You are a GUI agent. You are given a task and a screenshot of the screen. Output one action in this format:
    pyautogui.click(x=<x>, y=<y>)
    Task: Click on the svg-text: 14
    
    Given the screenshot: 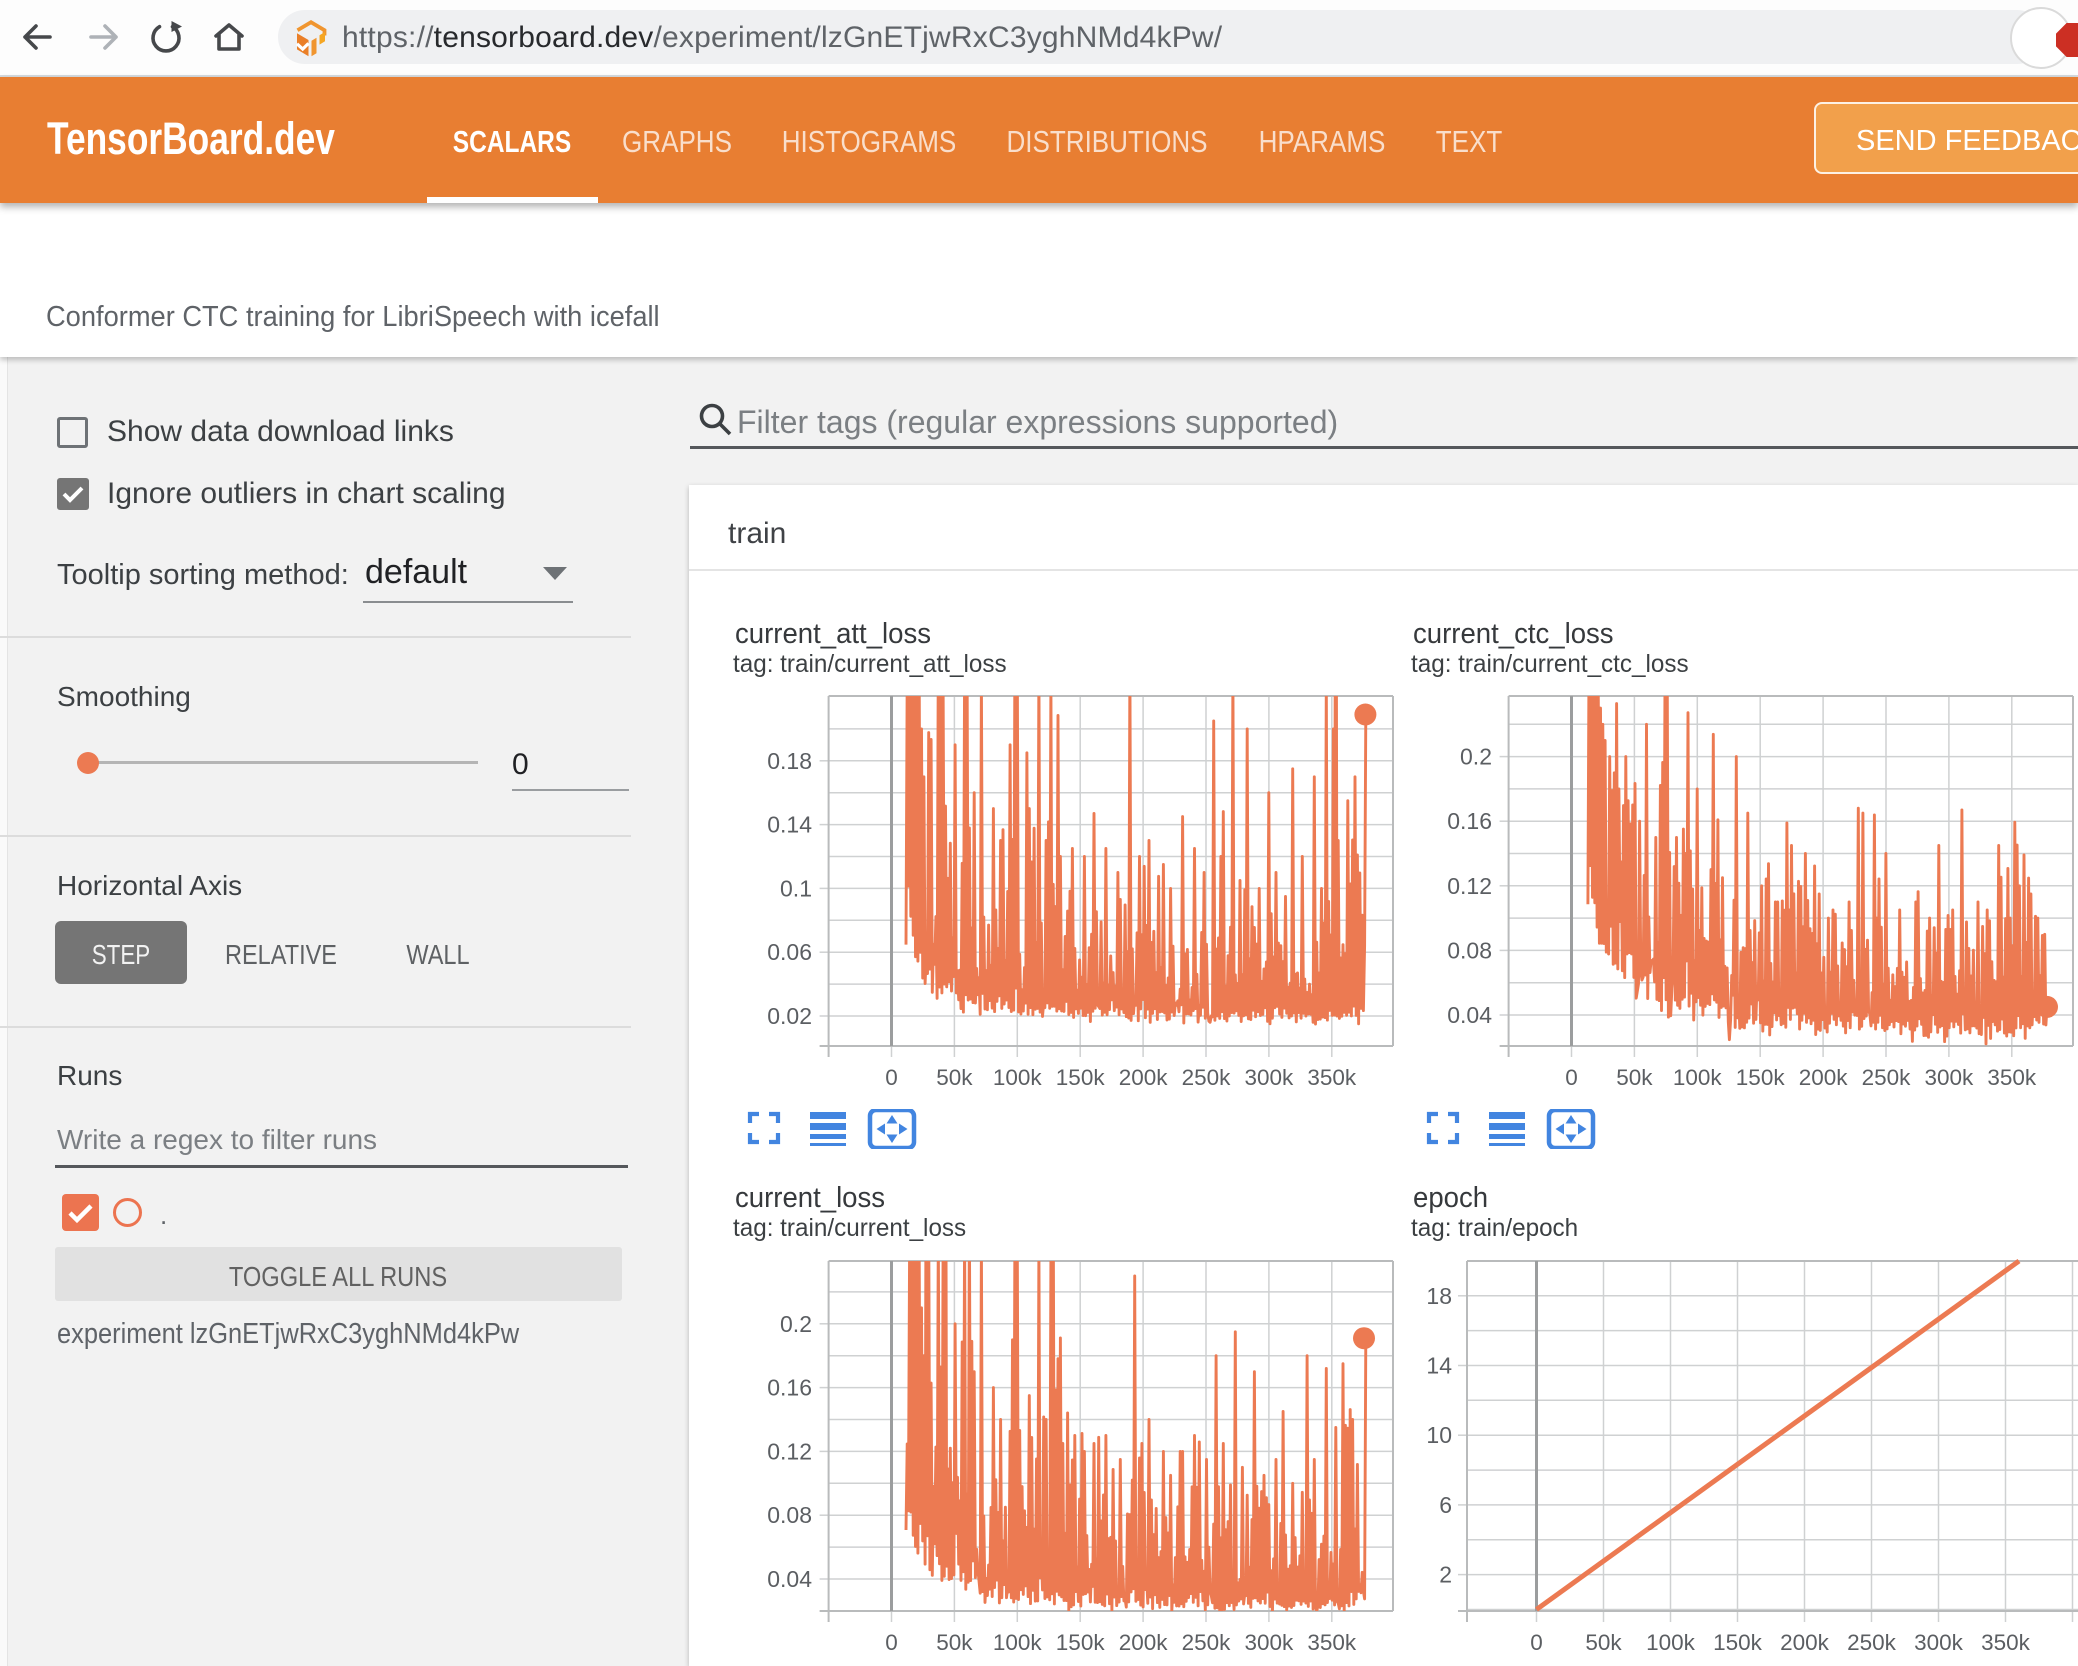 What is the action you would take?
    pyautogui.click(x=1439, y=1366)
    